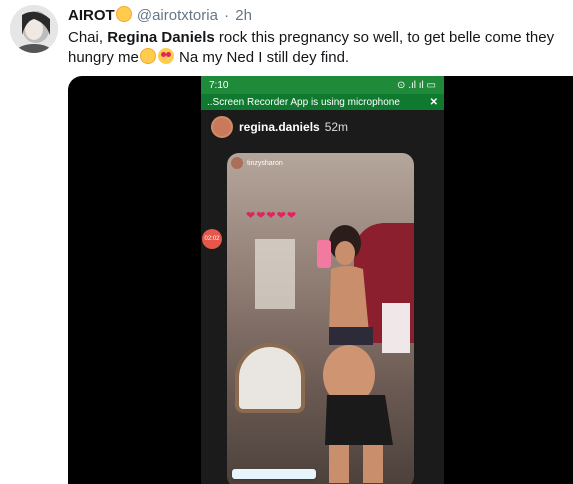 The height and width of the screenshot is (484, 573). Describe the element at coordinates (270, 378) in the screenshot. I see `chair` at that location.